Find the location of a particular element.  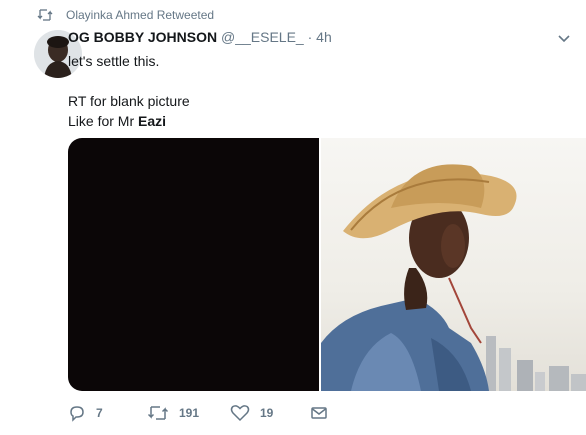

like-count: 19 is located at coordinates (267, 413).